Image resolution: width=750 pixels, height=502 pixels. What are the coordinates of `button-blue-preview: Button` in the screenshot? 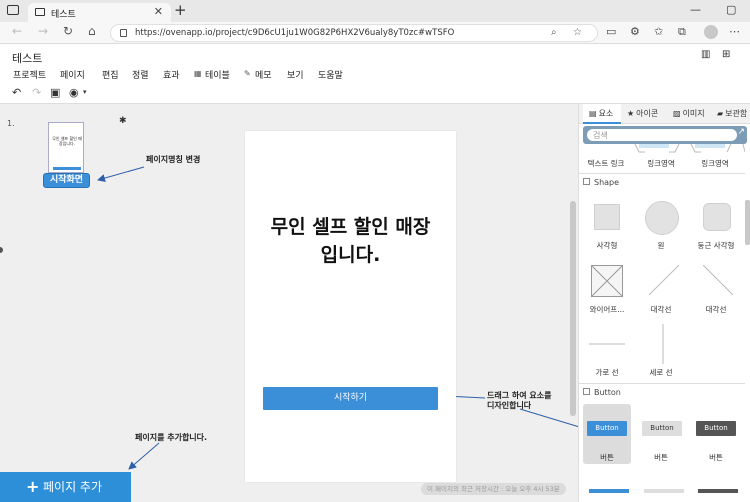 It's located at (607, 428).